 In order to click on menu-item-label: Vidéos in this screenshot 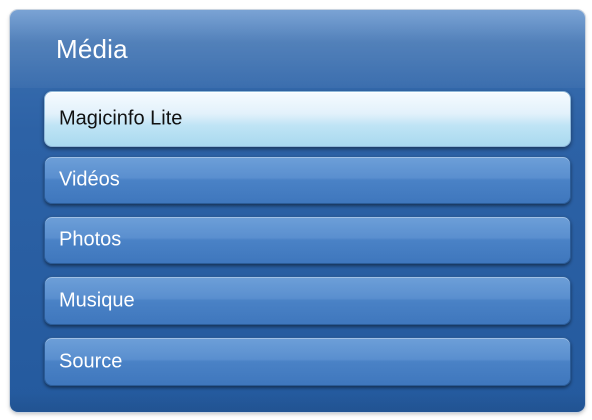, I will do `click(89, 179)`.